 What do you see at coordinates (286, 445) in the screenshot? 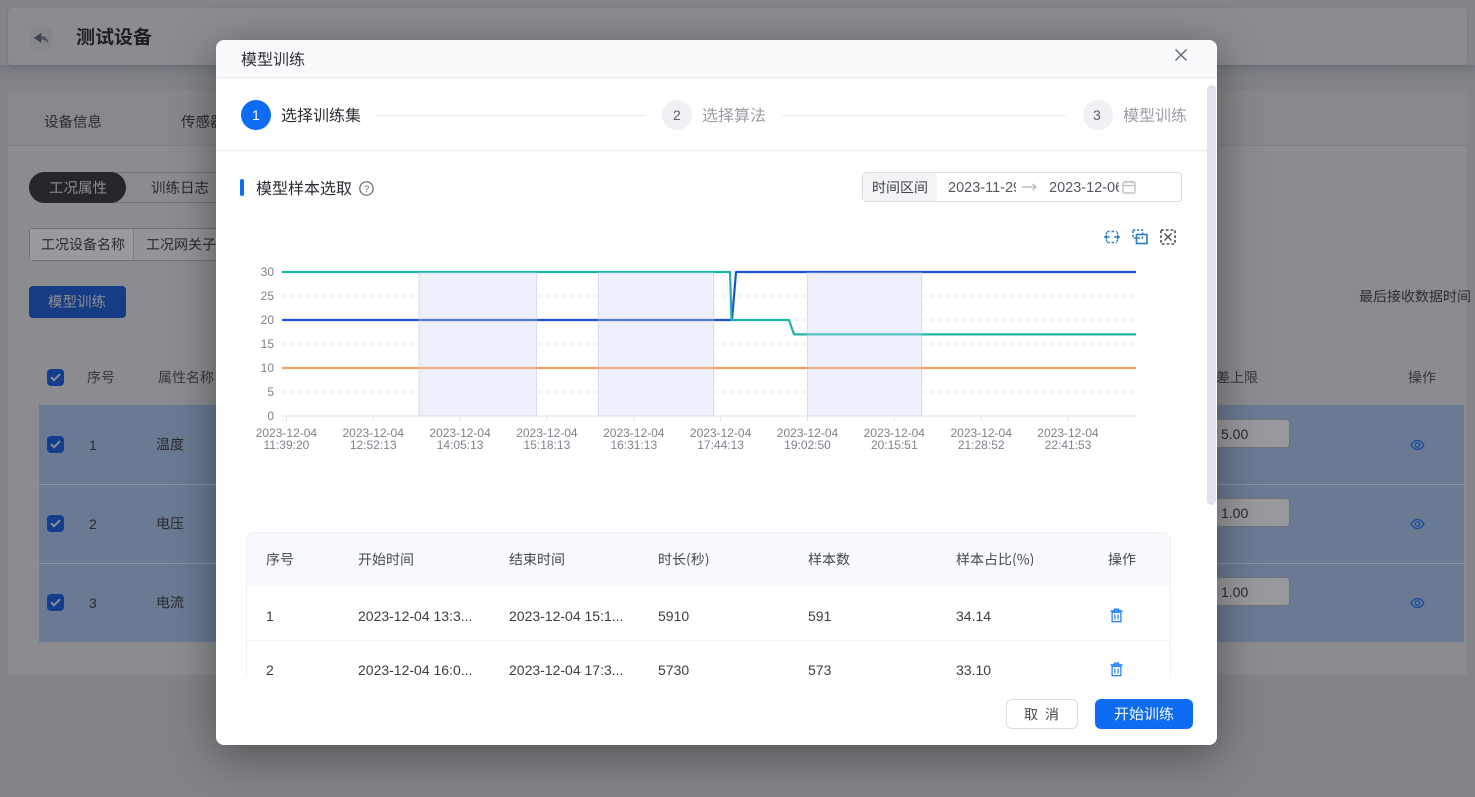
I see `svg-text: 11:39:20` at bounding box center [286, 445].